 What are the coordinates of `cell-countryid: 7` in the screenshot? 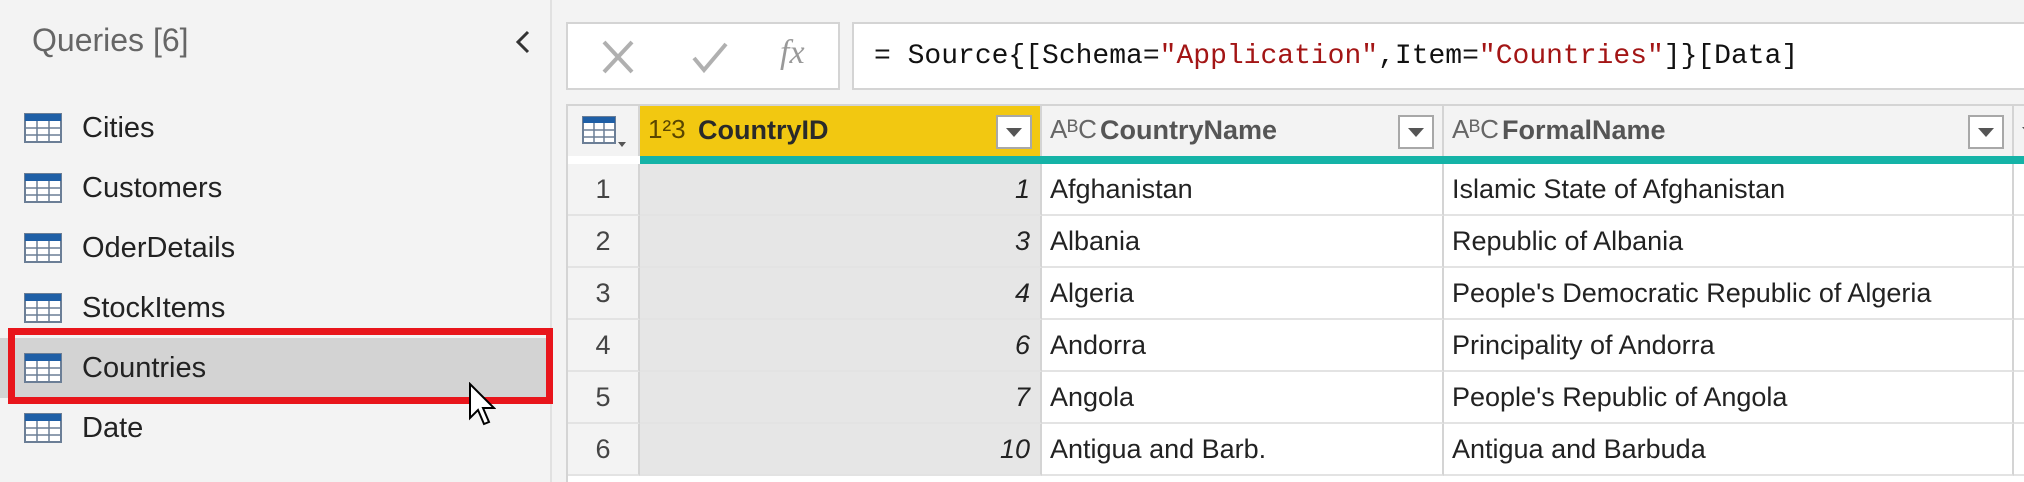 It's located at (841, 398).